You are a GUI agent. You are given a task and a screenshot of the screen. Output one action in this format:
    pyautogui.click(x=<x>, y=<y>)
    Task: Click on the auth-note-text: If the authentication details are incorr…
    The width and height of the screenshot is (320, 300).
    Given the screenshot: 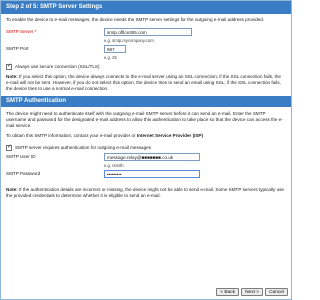 What is the action you would take?
    pyautogui.click(x=145, y=192)
    